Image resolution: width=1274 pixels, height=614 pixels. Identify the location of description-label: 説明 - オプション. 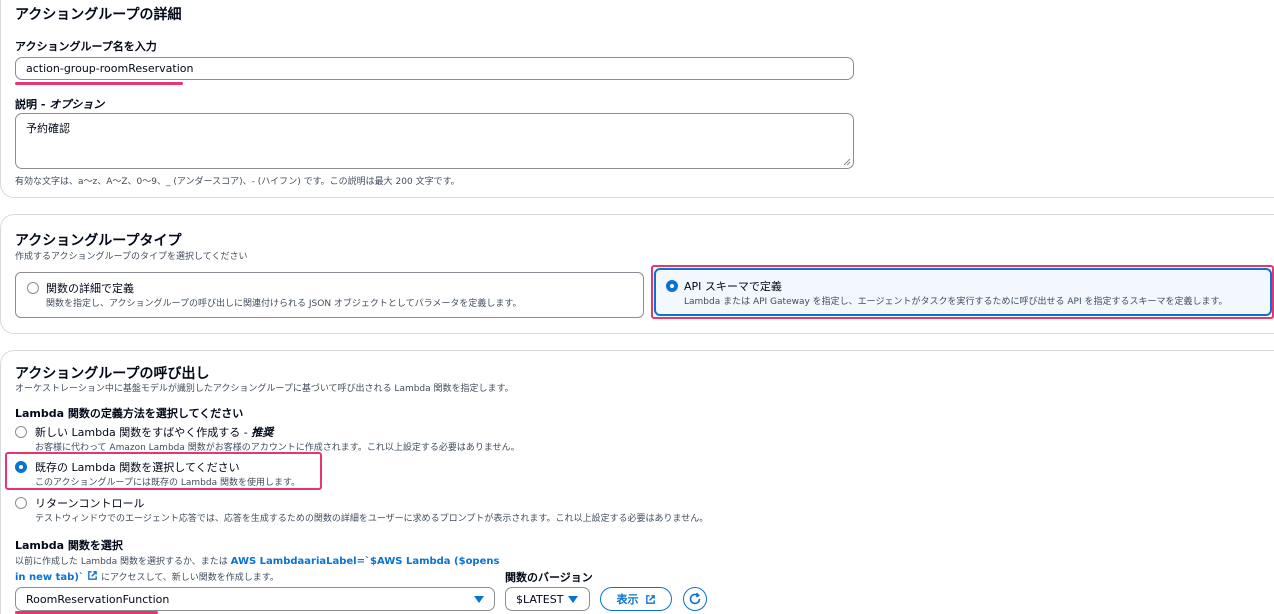
(59, 104).